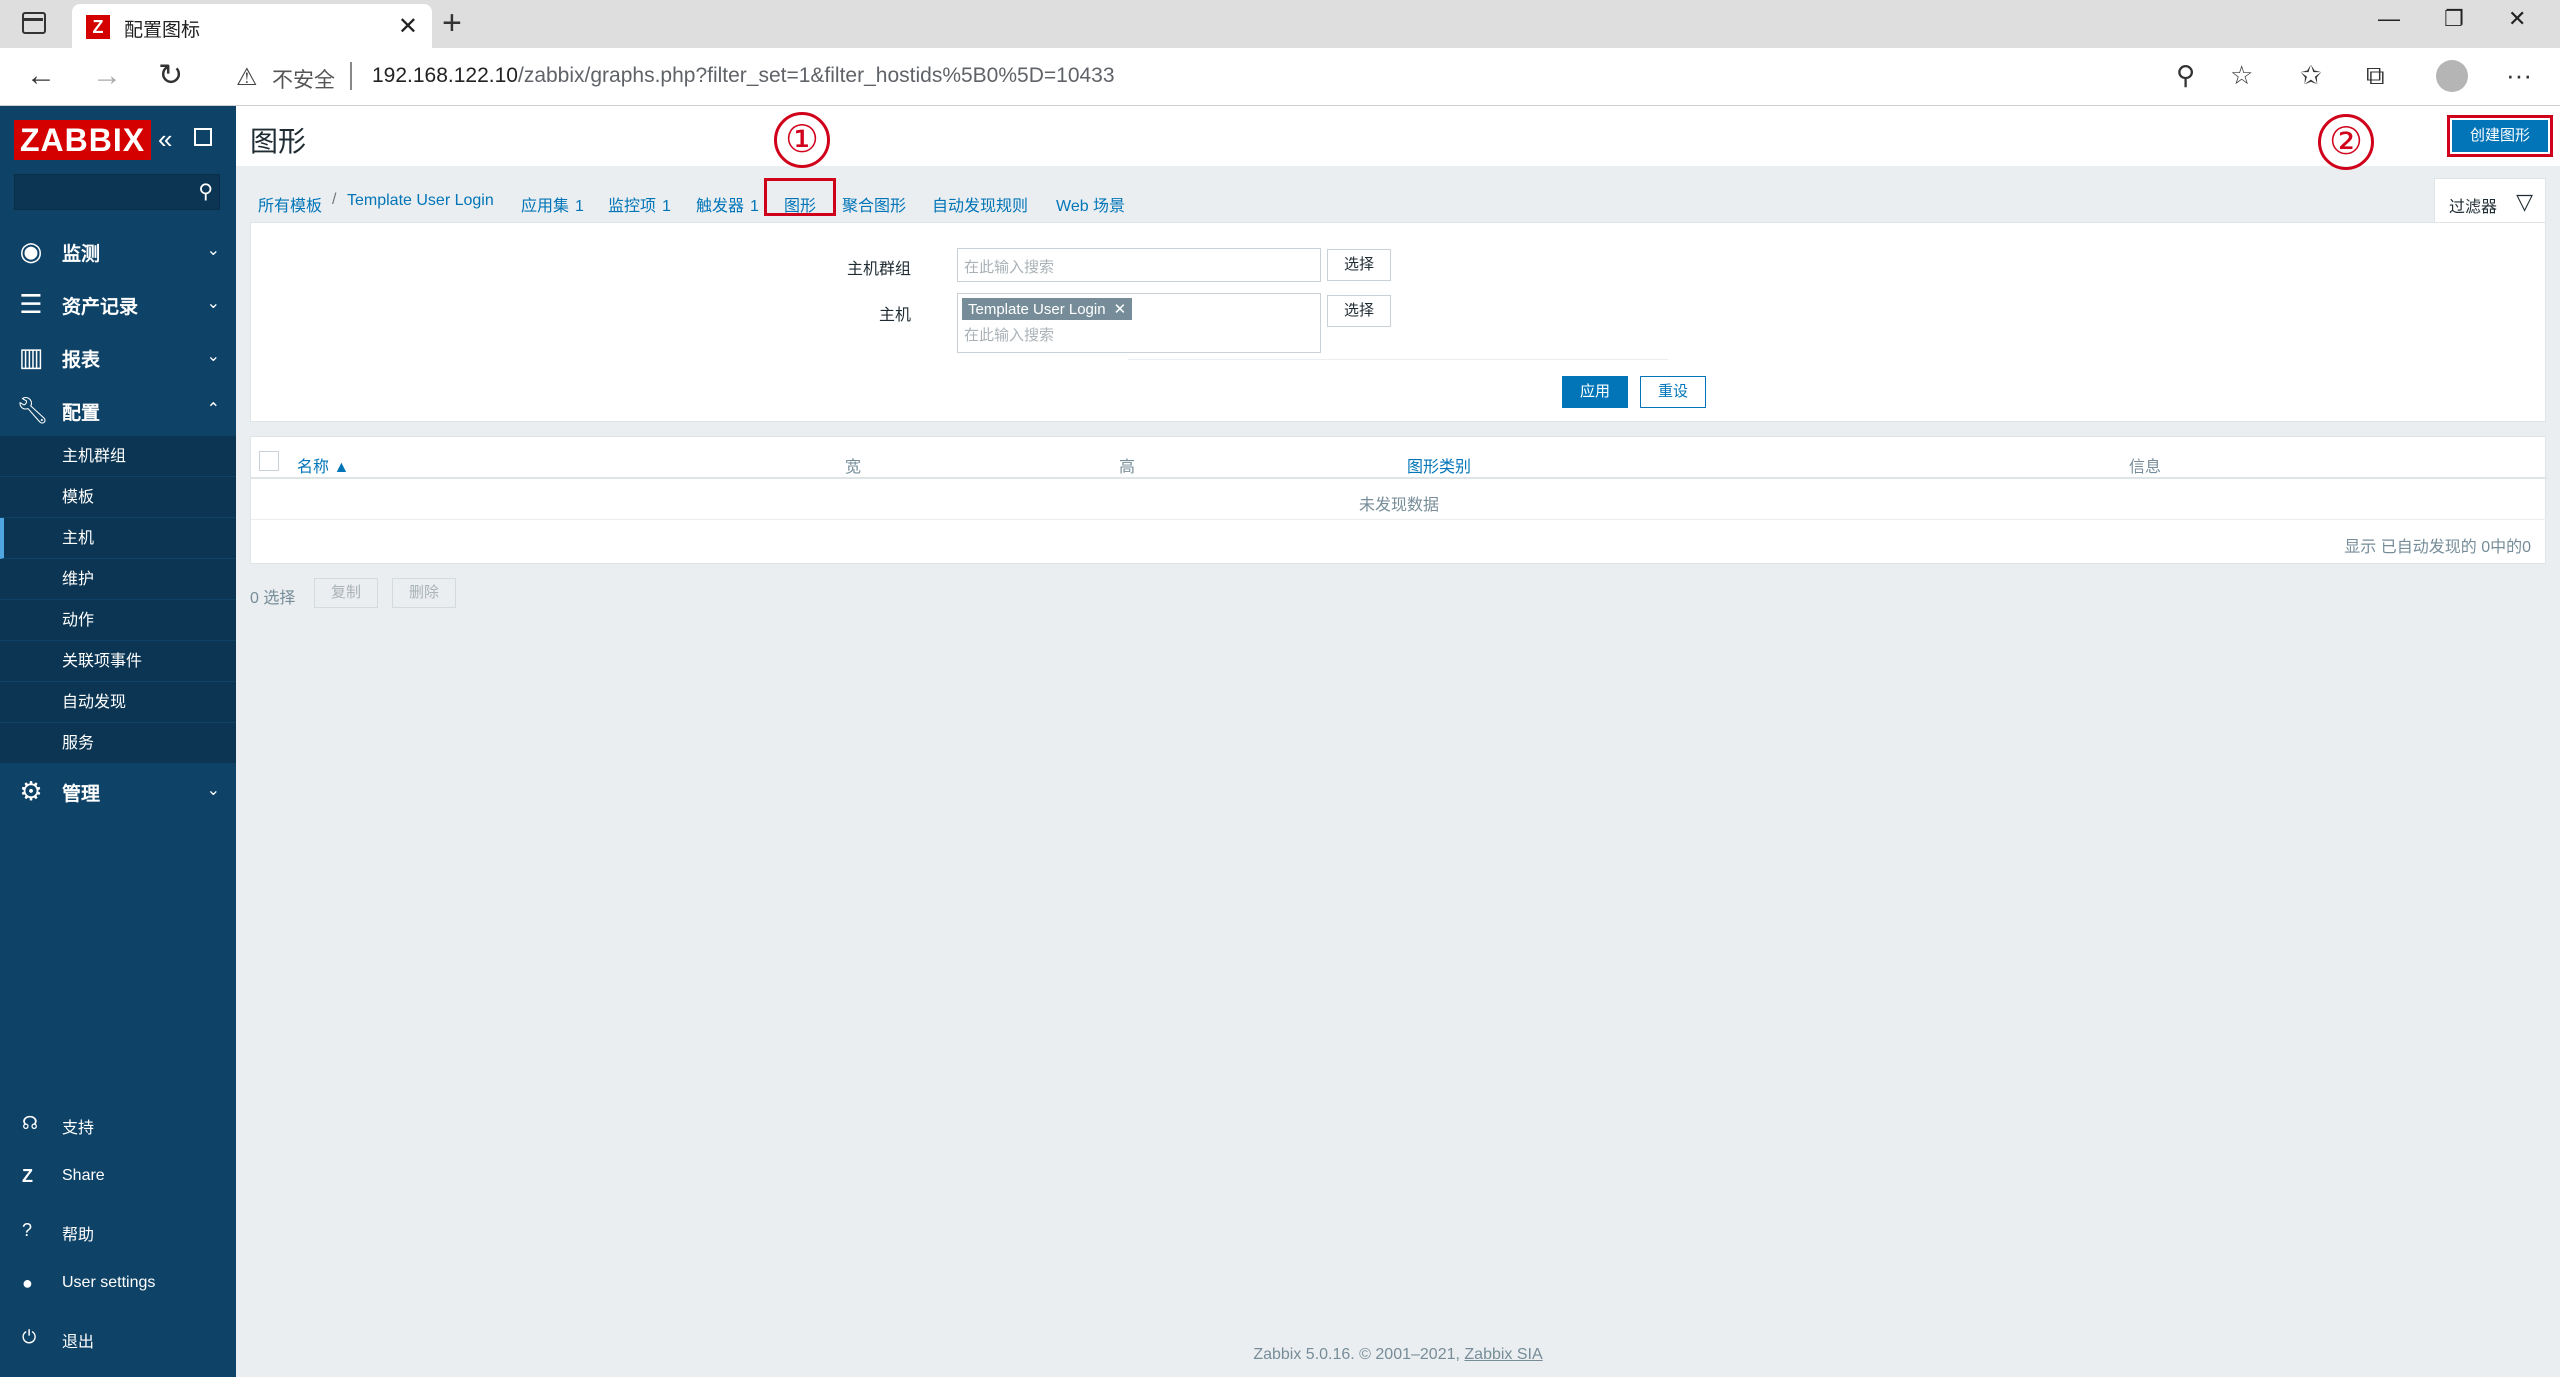 This screenshot has height=1377, width=2560. Describe the element at coordinates (579, 206) in the screenshot. I see `tab-count: 1` at that location.